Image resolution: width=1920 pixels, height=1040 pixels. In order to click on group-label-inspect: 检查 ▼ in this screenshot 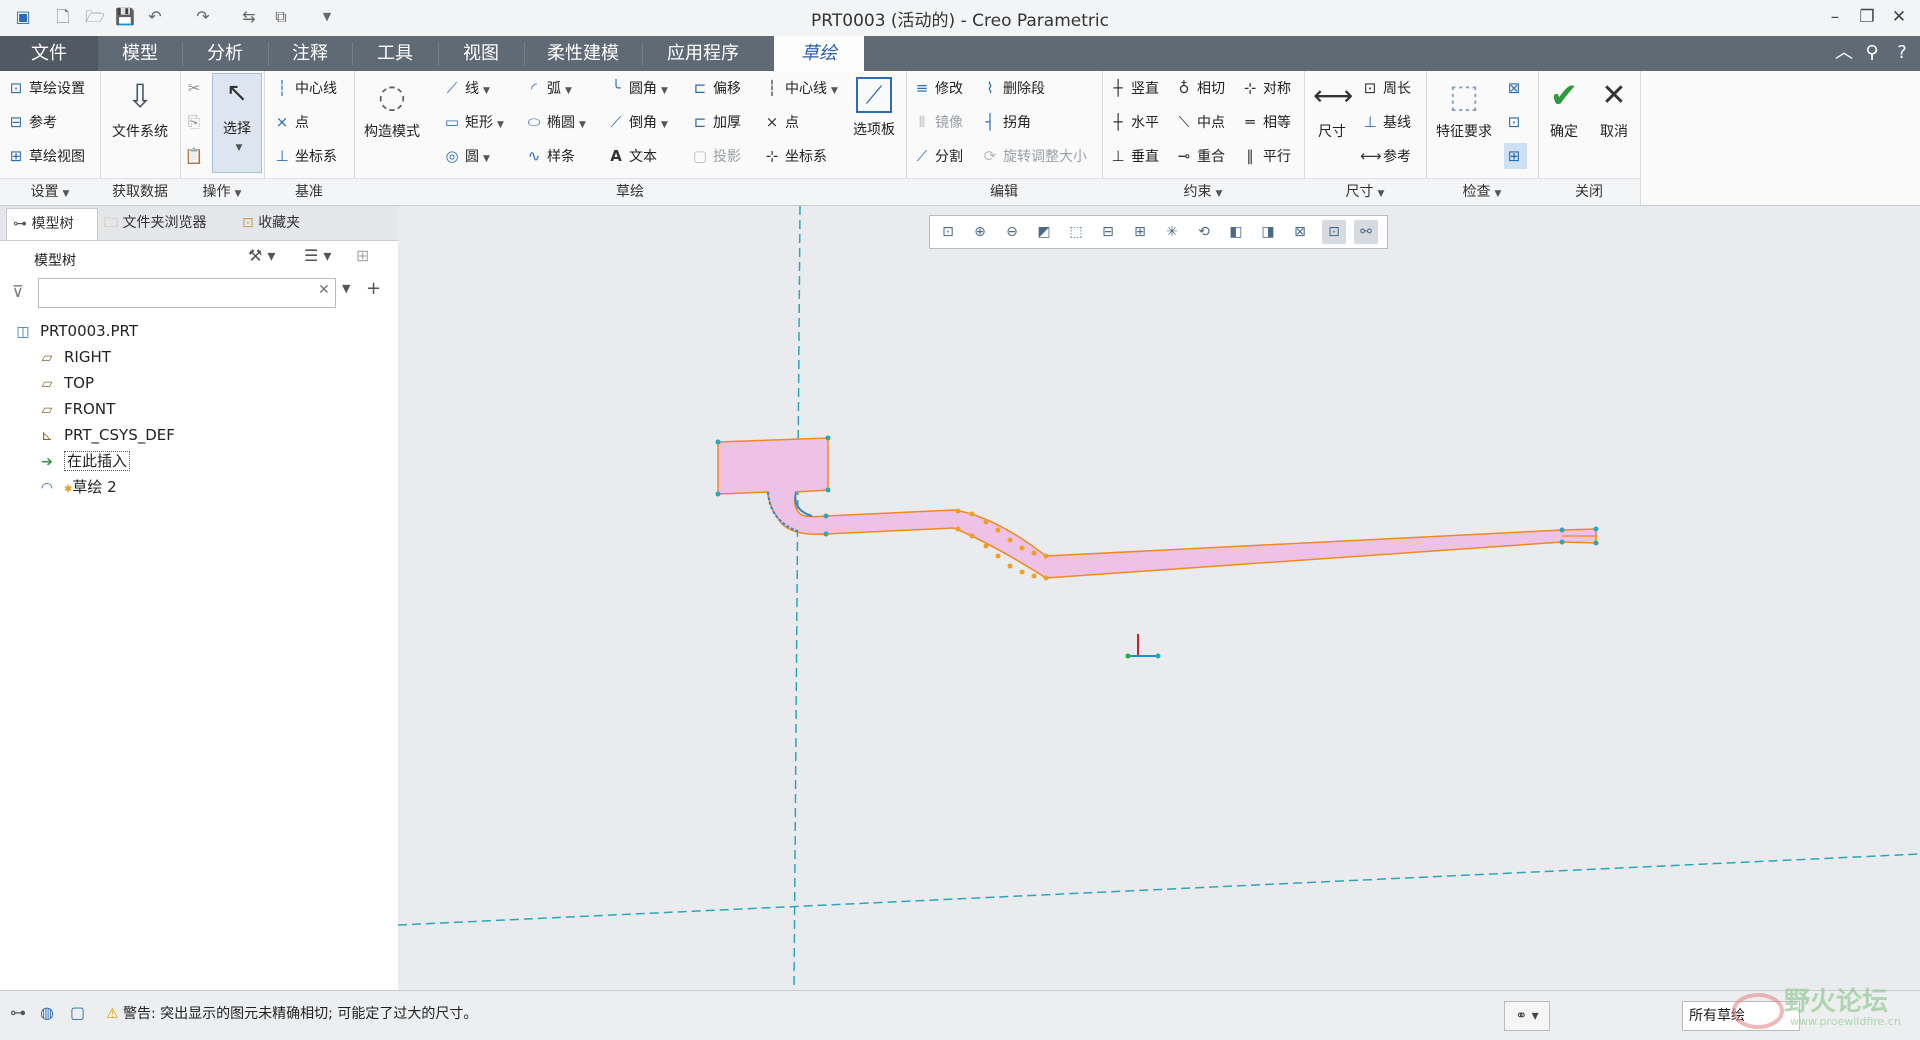, I will do `click(1482, 191)`.